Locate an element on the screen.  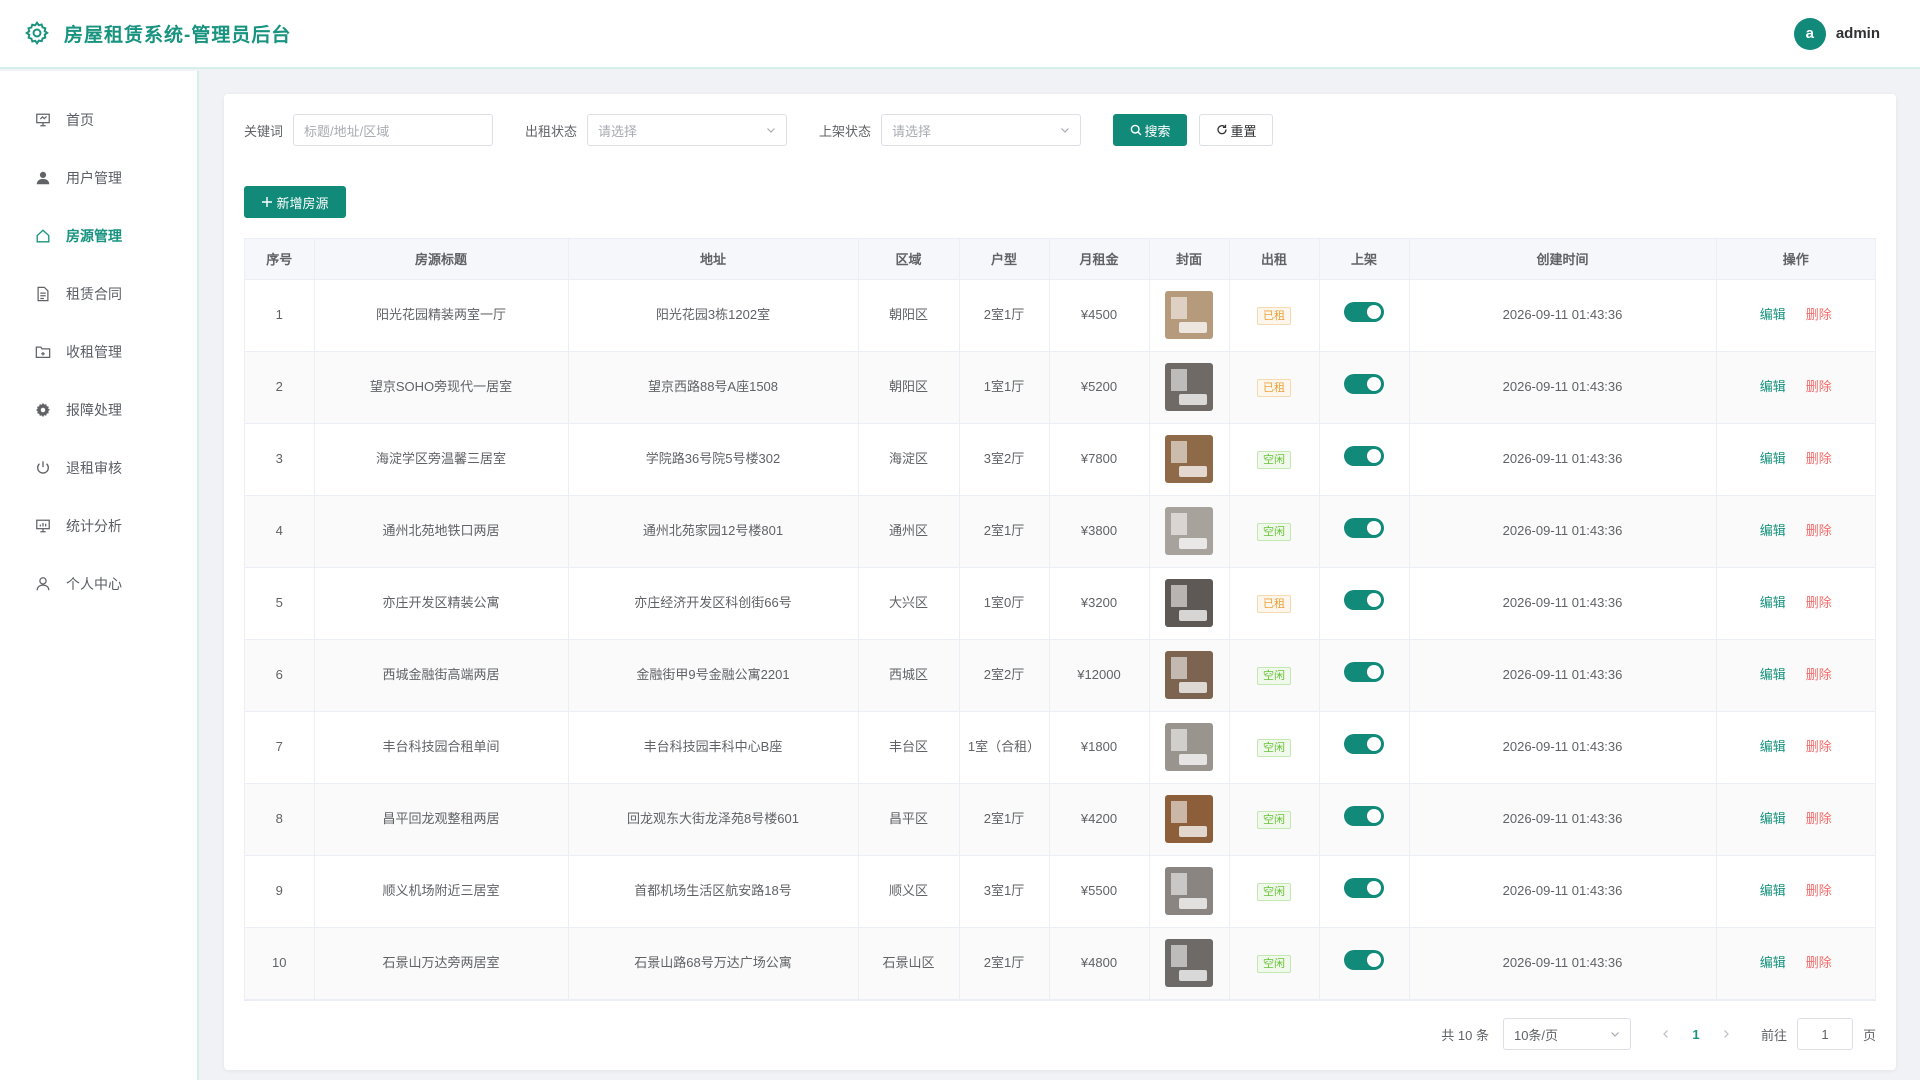
add-house-button: 新增房源 is located at coordinates (295, 202).